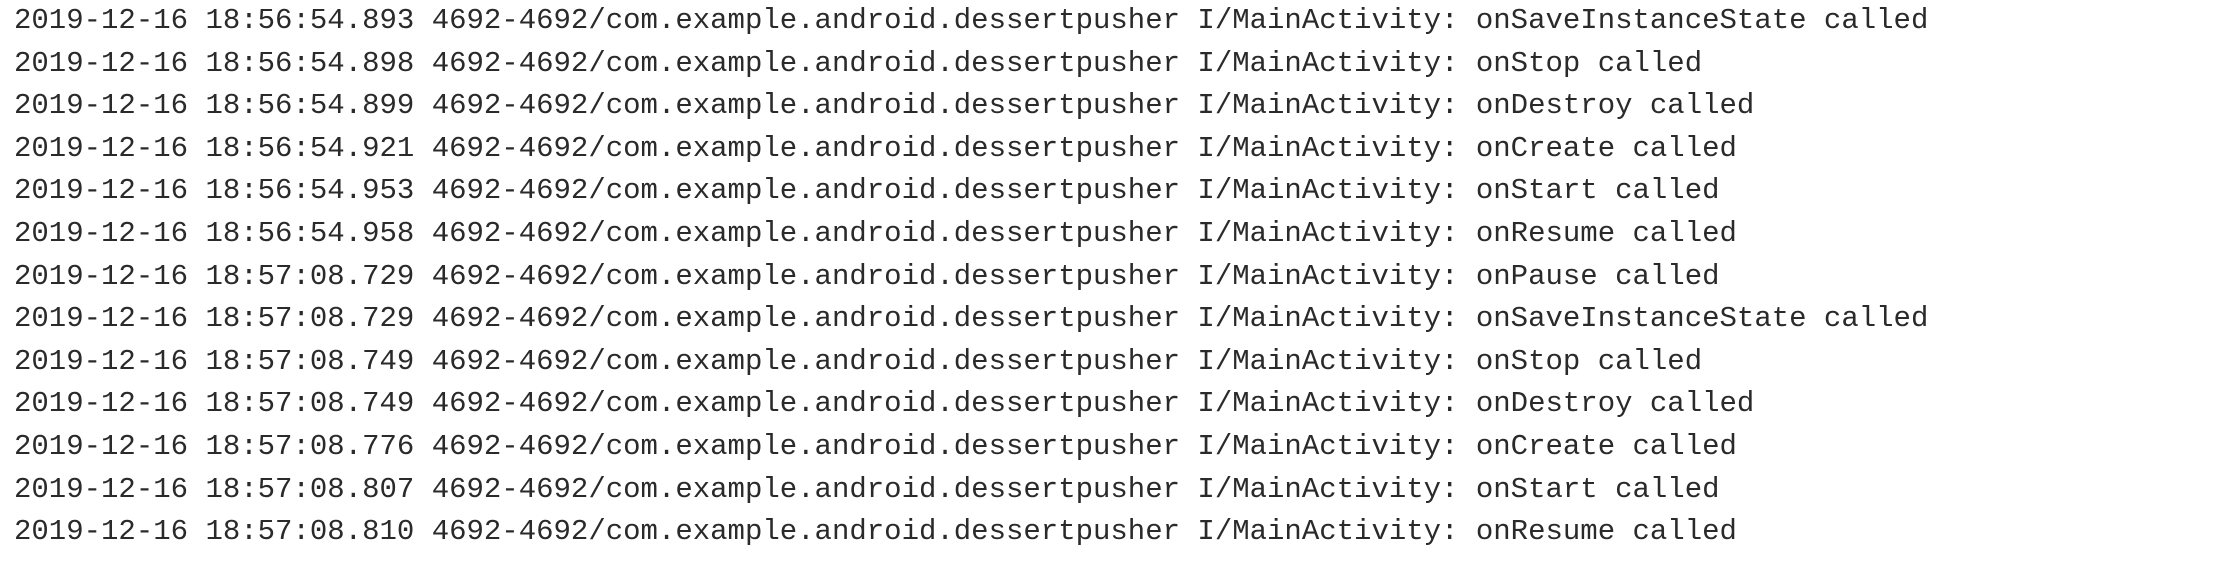  Describe the element at coordinates (310, 446) in the screenshot. I see `log-time: 18:57:08.776` at that location.